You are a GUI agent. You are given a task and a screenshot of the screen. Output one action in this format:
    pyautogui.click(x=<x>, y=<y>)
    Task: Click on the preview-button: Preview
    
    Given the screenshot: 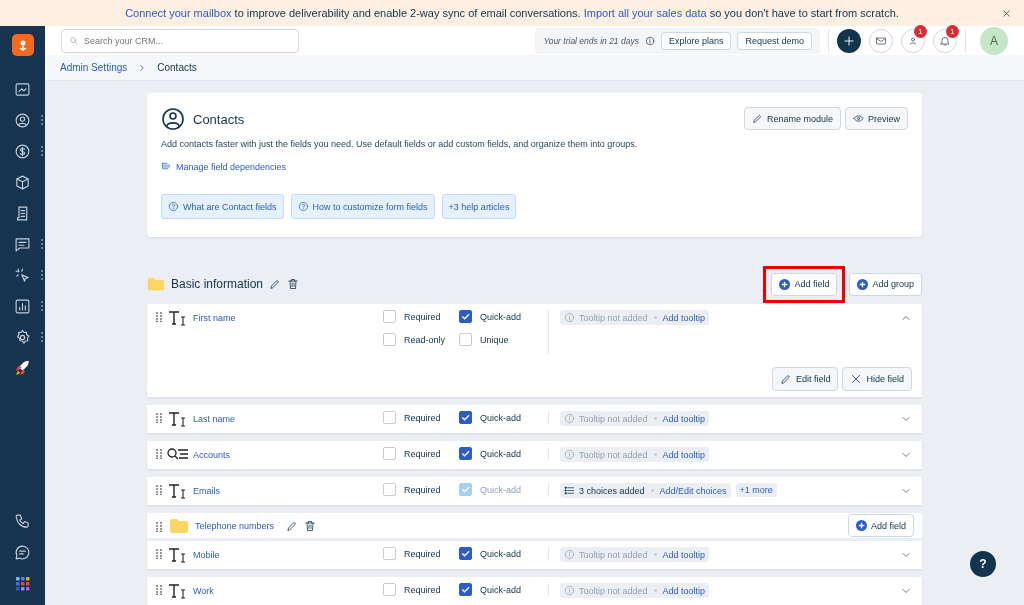 What is the action you would take?
    pyautogui.click(x=876, y=118)
    